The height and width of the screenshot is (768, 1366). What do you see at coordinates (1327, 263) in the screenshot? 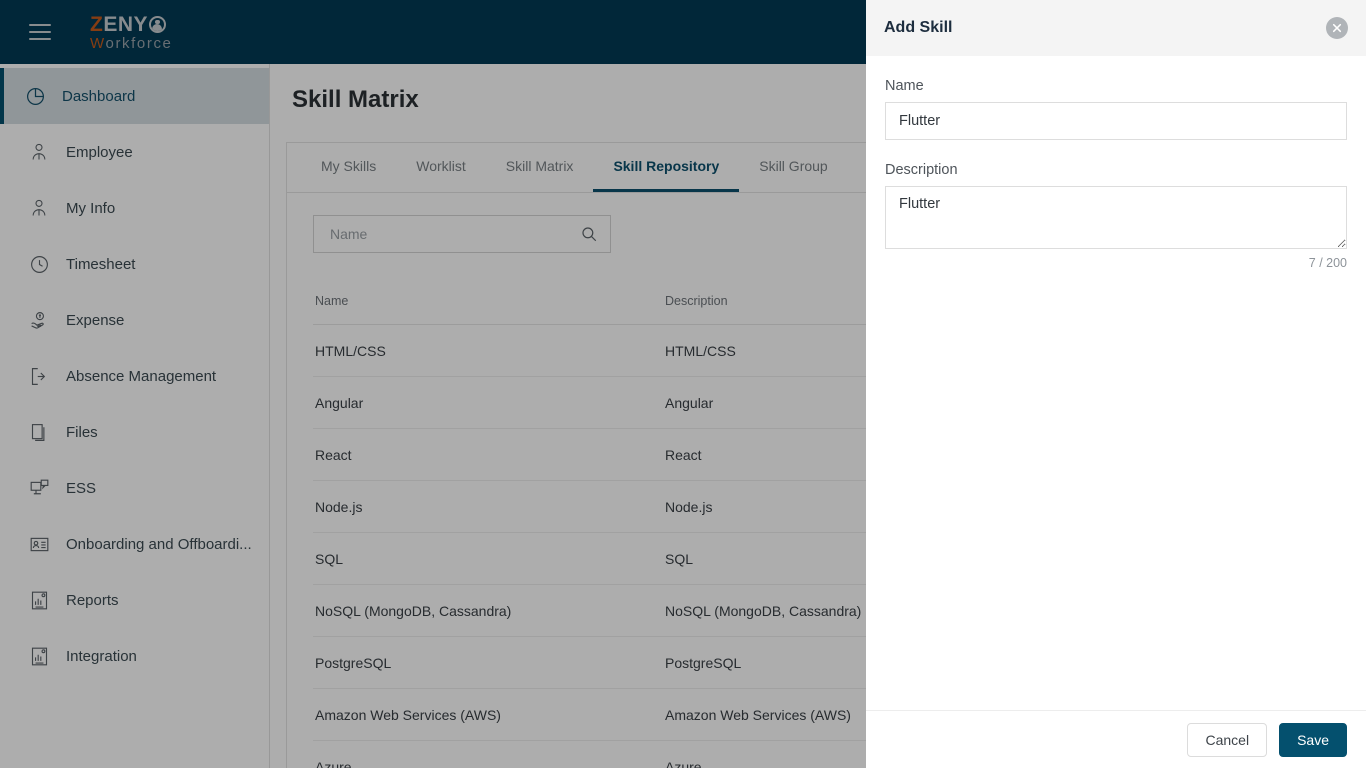
I see `character-counter: 7 / 200` at bounding box center [1327, 263].